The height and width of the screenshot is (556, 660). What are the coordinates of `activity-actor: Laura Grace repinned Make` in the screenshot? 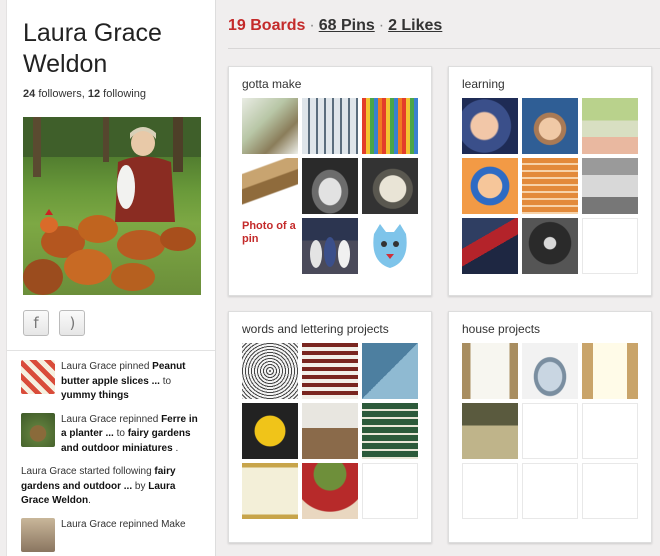 It's located at (123, 524).